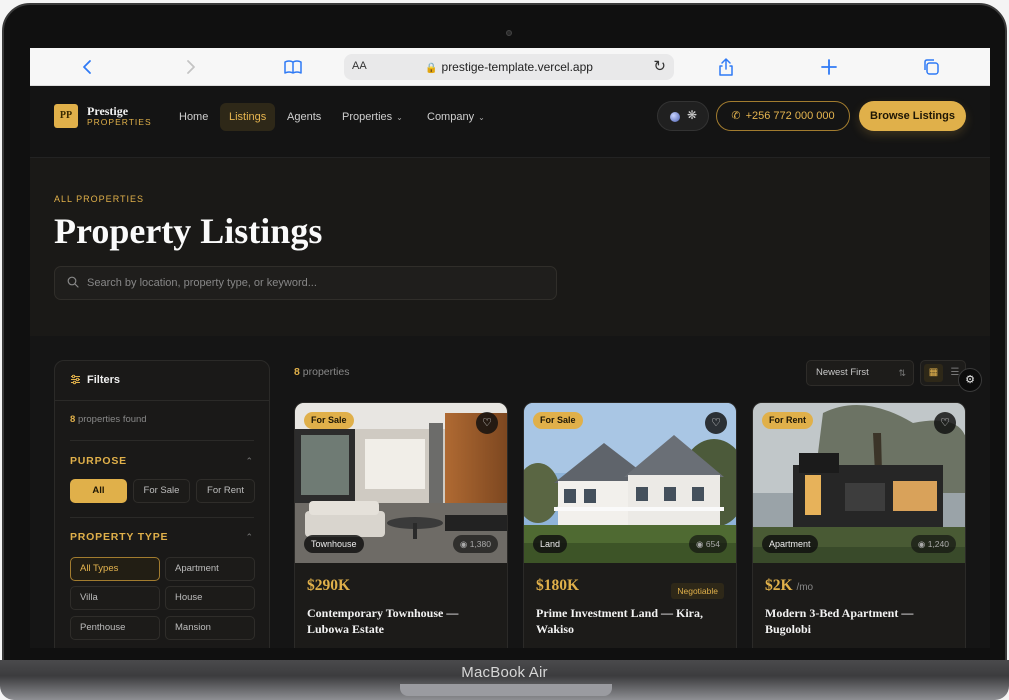 Image resolution: width=1009 pixels, height=700 pixels. I want to click on lock-icon: 🔒, so click(431, 68).